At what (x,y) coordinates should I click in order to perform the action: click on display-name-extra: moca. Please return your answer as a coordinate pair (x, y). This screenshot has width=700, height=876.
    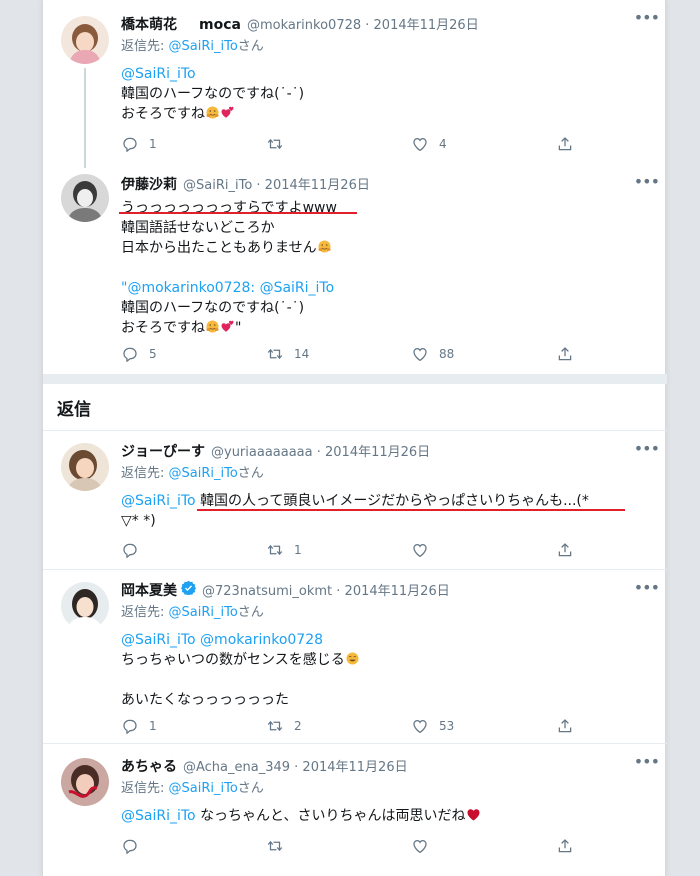
    Looking at the image, I should click on (220, 25).